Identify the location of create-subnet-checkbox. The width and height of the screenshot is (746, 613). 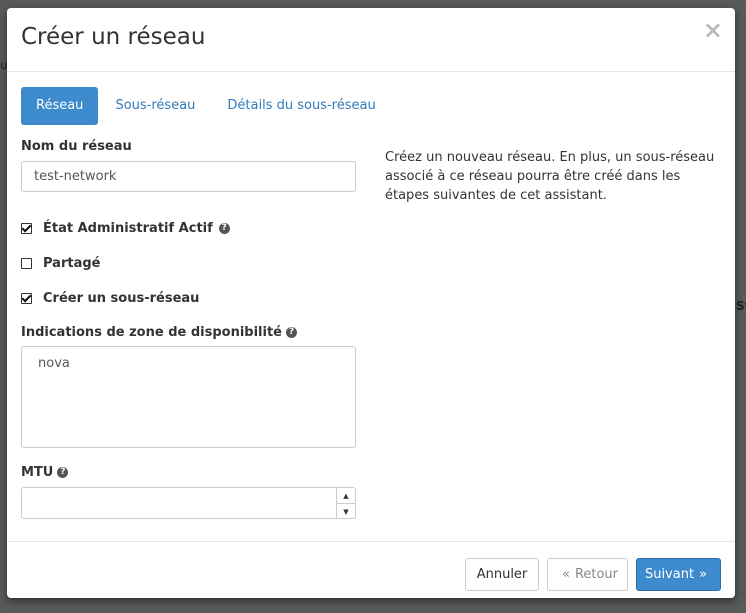
(26, 298).